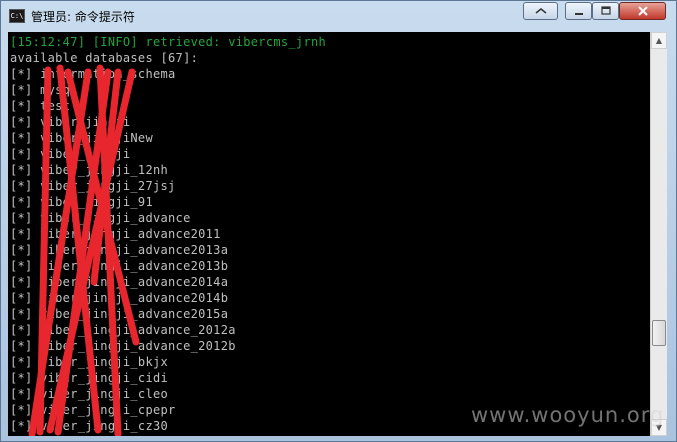 Image resolution: width=677 pixels, height=442 pixels. I want to click on maximize-icon, so click(605, 10).